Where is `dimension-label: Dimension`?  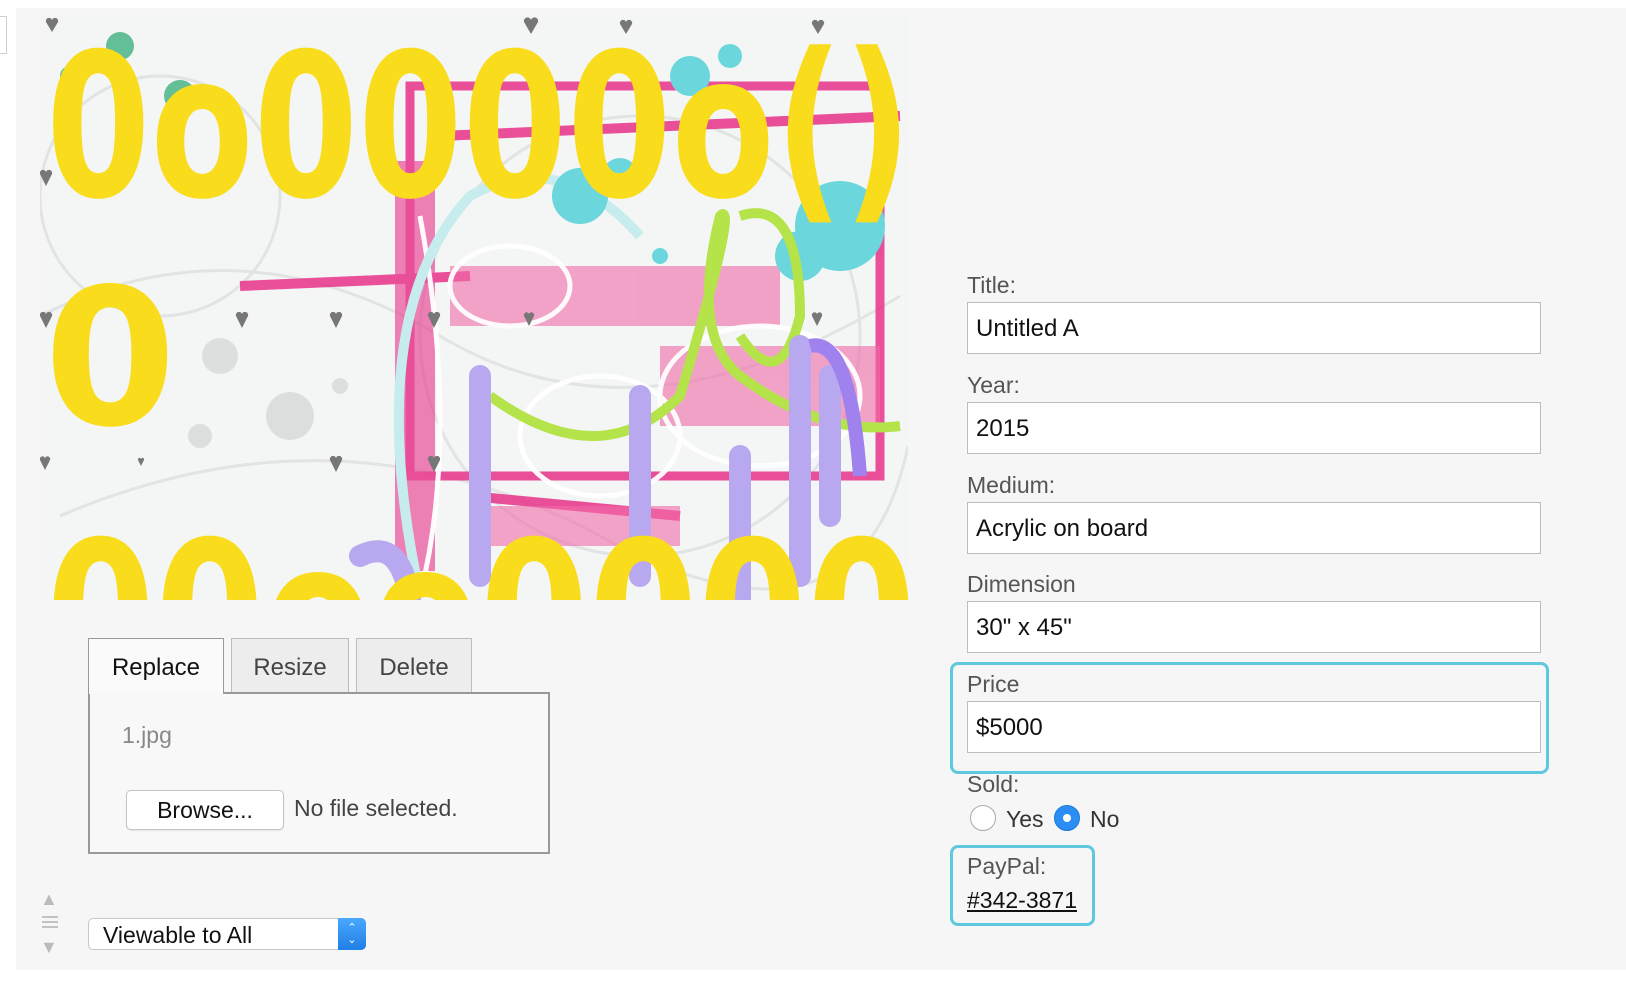 dimension-label: Dimension is located at coordinates (1021, 584).